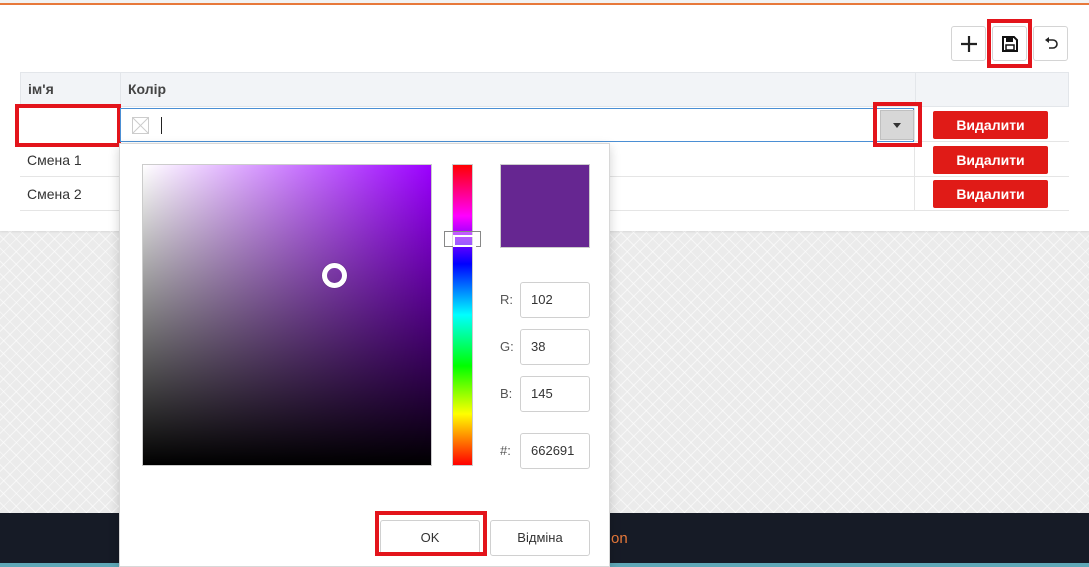 The image size is (1089, 567). Describe the element at coordinates (505, 450) in the screenshot. I see `hex-label: #:` at that location.